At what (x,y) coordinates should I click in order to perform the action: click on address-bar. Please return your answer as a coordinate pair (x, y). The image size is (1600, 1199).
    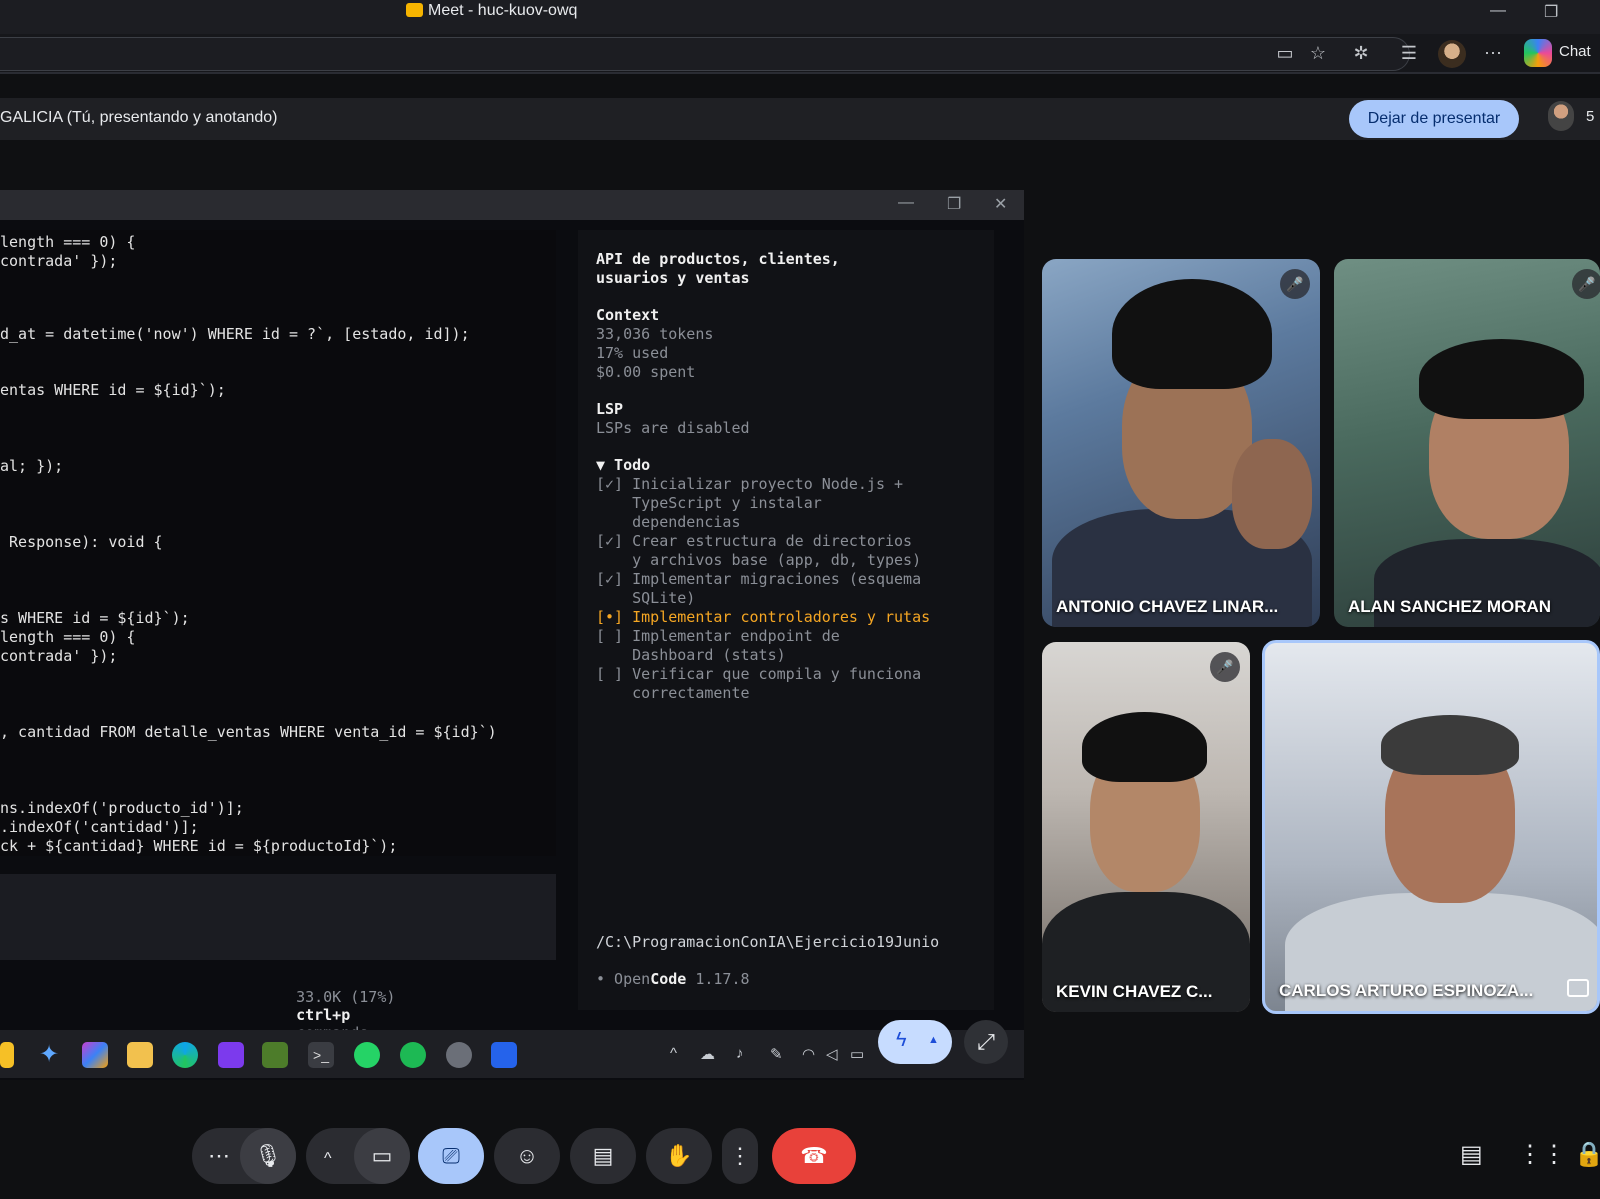
    Looking at the image, I should click on (705, 54).